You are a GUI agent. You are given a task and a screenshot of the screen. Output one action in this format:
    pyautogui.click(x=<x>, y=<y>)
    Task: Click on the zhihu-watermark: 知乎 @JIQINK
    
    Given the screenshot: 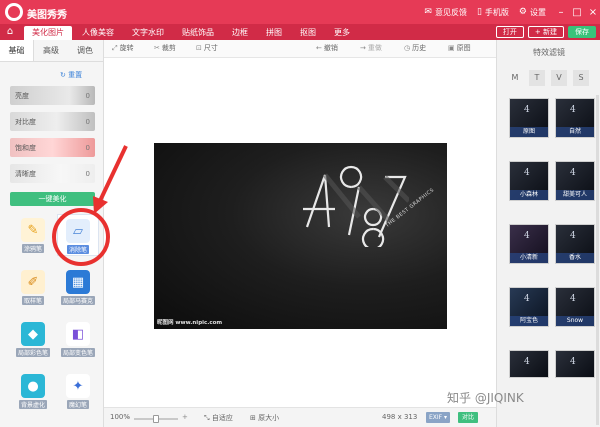 What is the action you would take?
    pyautogui.click(x=485, y=398)
    